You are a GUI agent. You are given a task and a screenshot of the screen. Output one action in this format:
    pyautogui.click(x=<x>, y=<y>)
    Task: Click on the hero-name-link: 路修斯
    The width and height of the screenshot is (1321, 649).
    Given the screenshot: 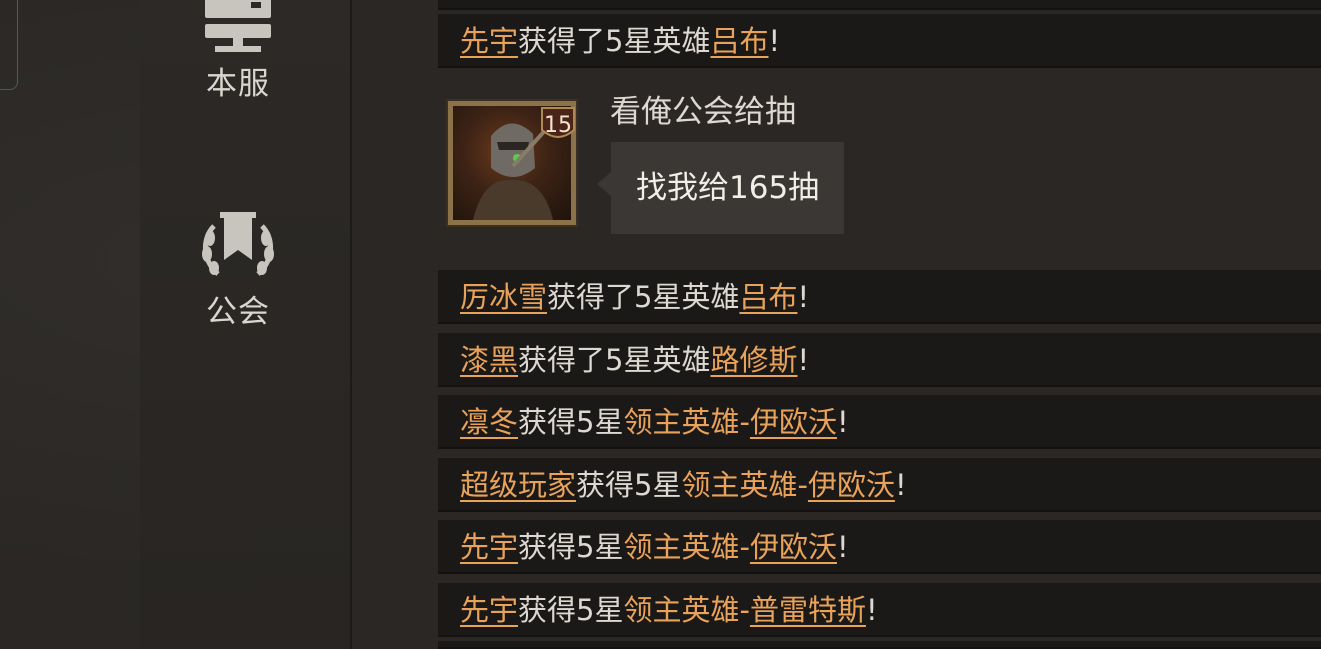 What is the action you would take?
    pyautogui.click(x=753, y=360)
    